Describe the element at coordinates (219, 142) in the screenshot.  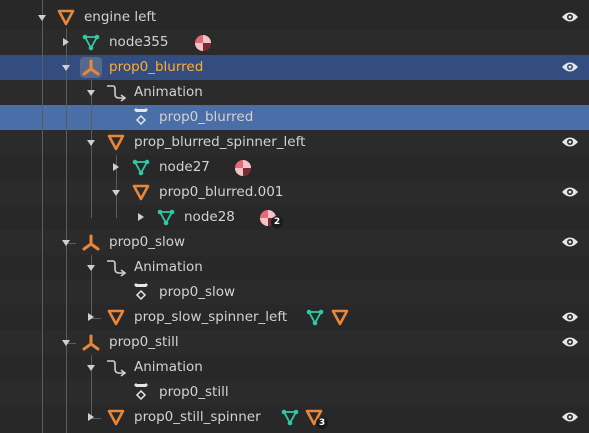
I see `outliner-item-label: prop_blurred_spinner_left` at that location.